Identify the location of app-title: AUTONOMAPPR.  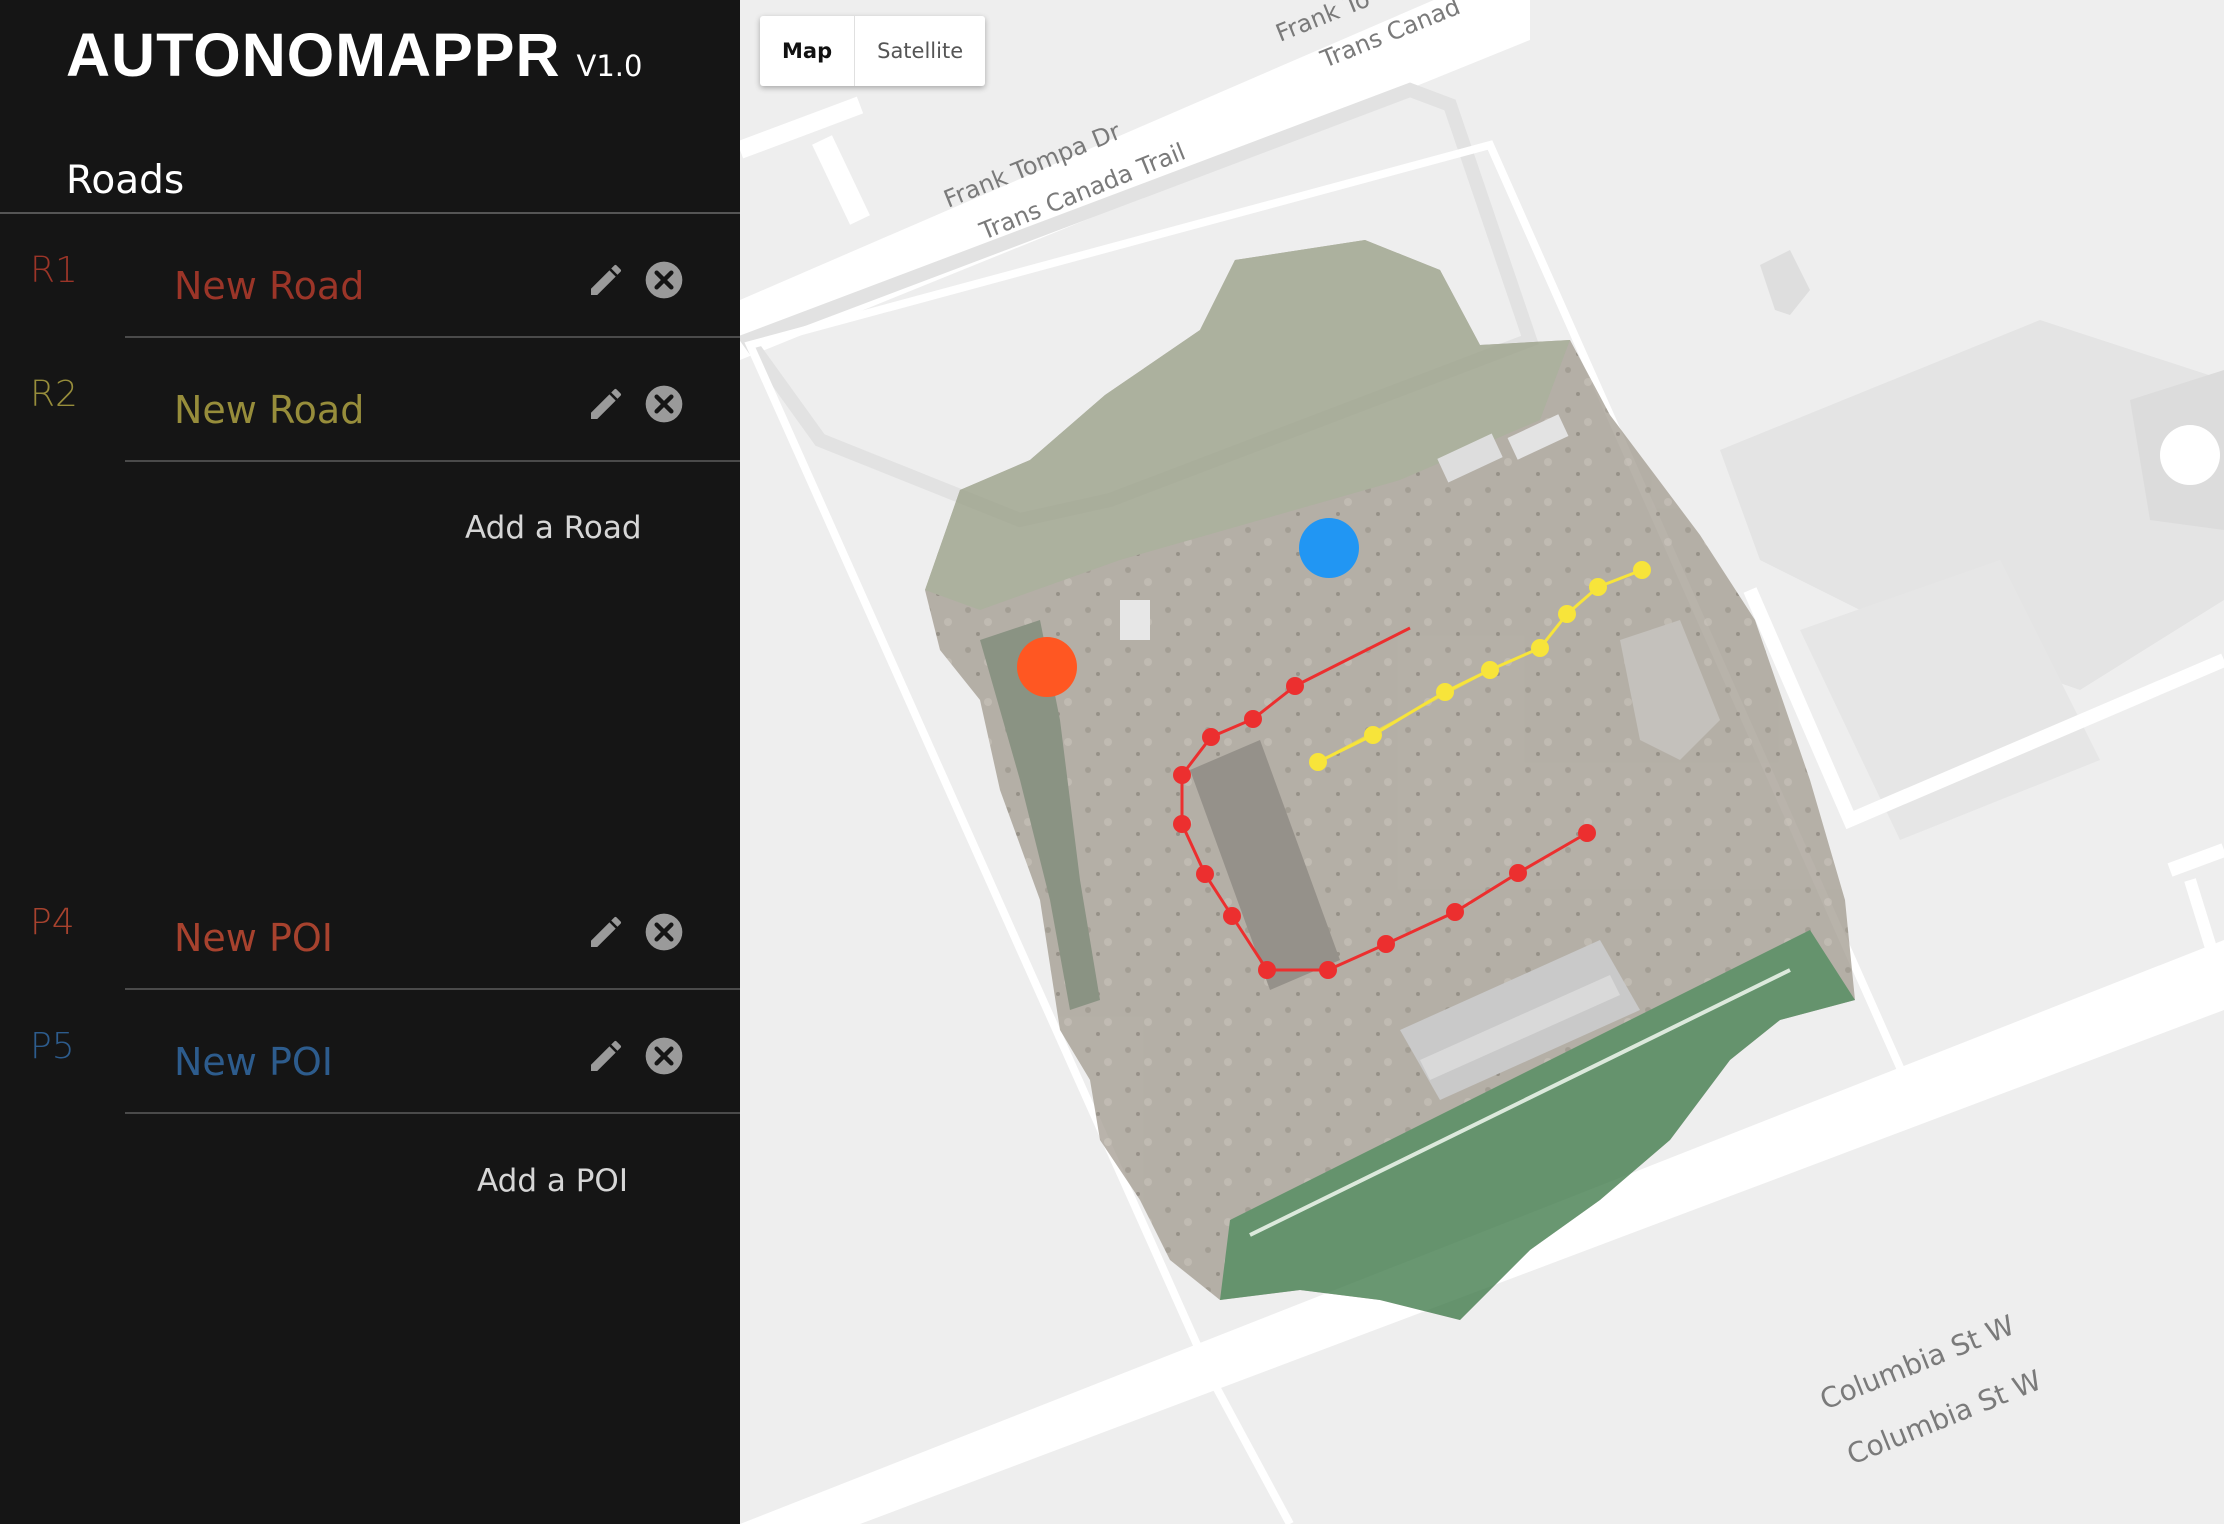
(313, 55).